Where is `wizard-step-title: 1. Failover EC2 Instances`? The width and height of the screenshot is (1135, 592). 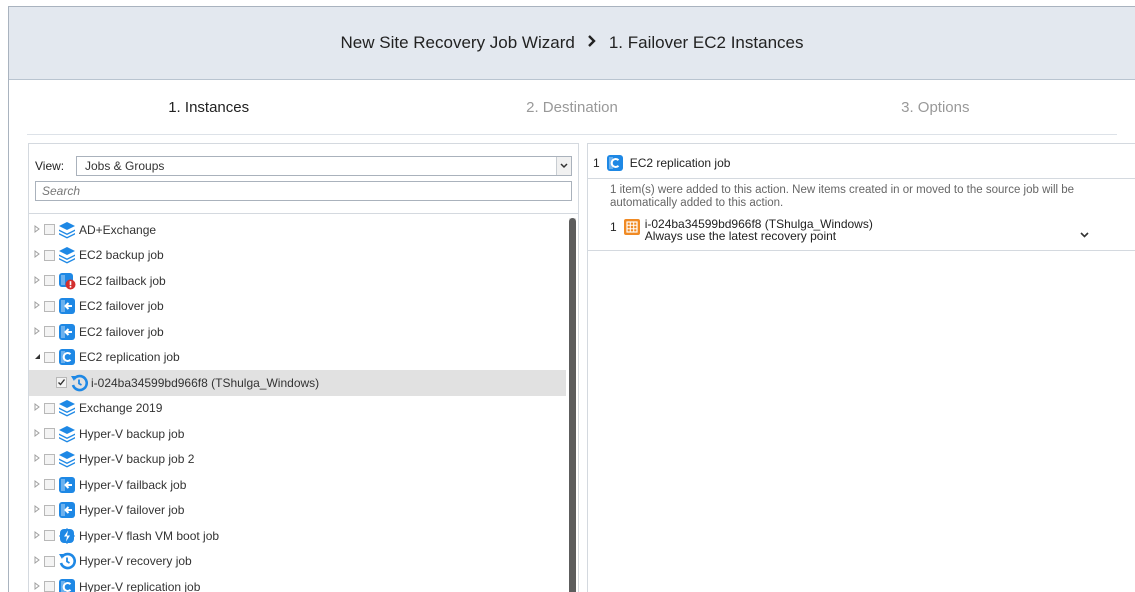
wizard-step-title: 1. Failover EC2 Instances is located at coordinates (706, 42).